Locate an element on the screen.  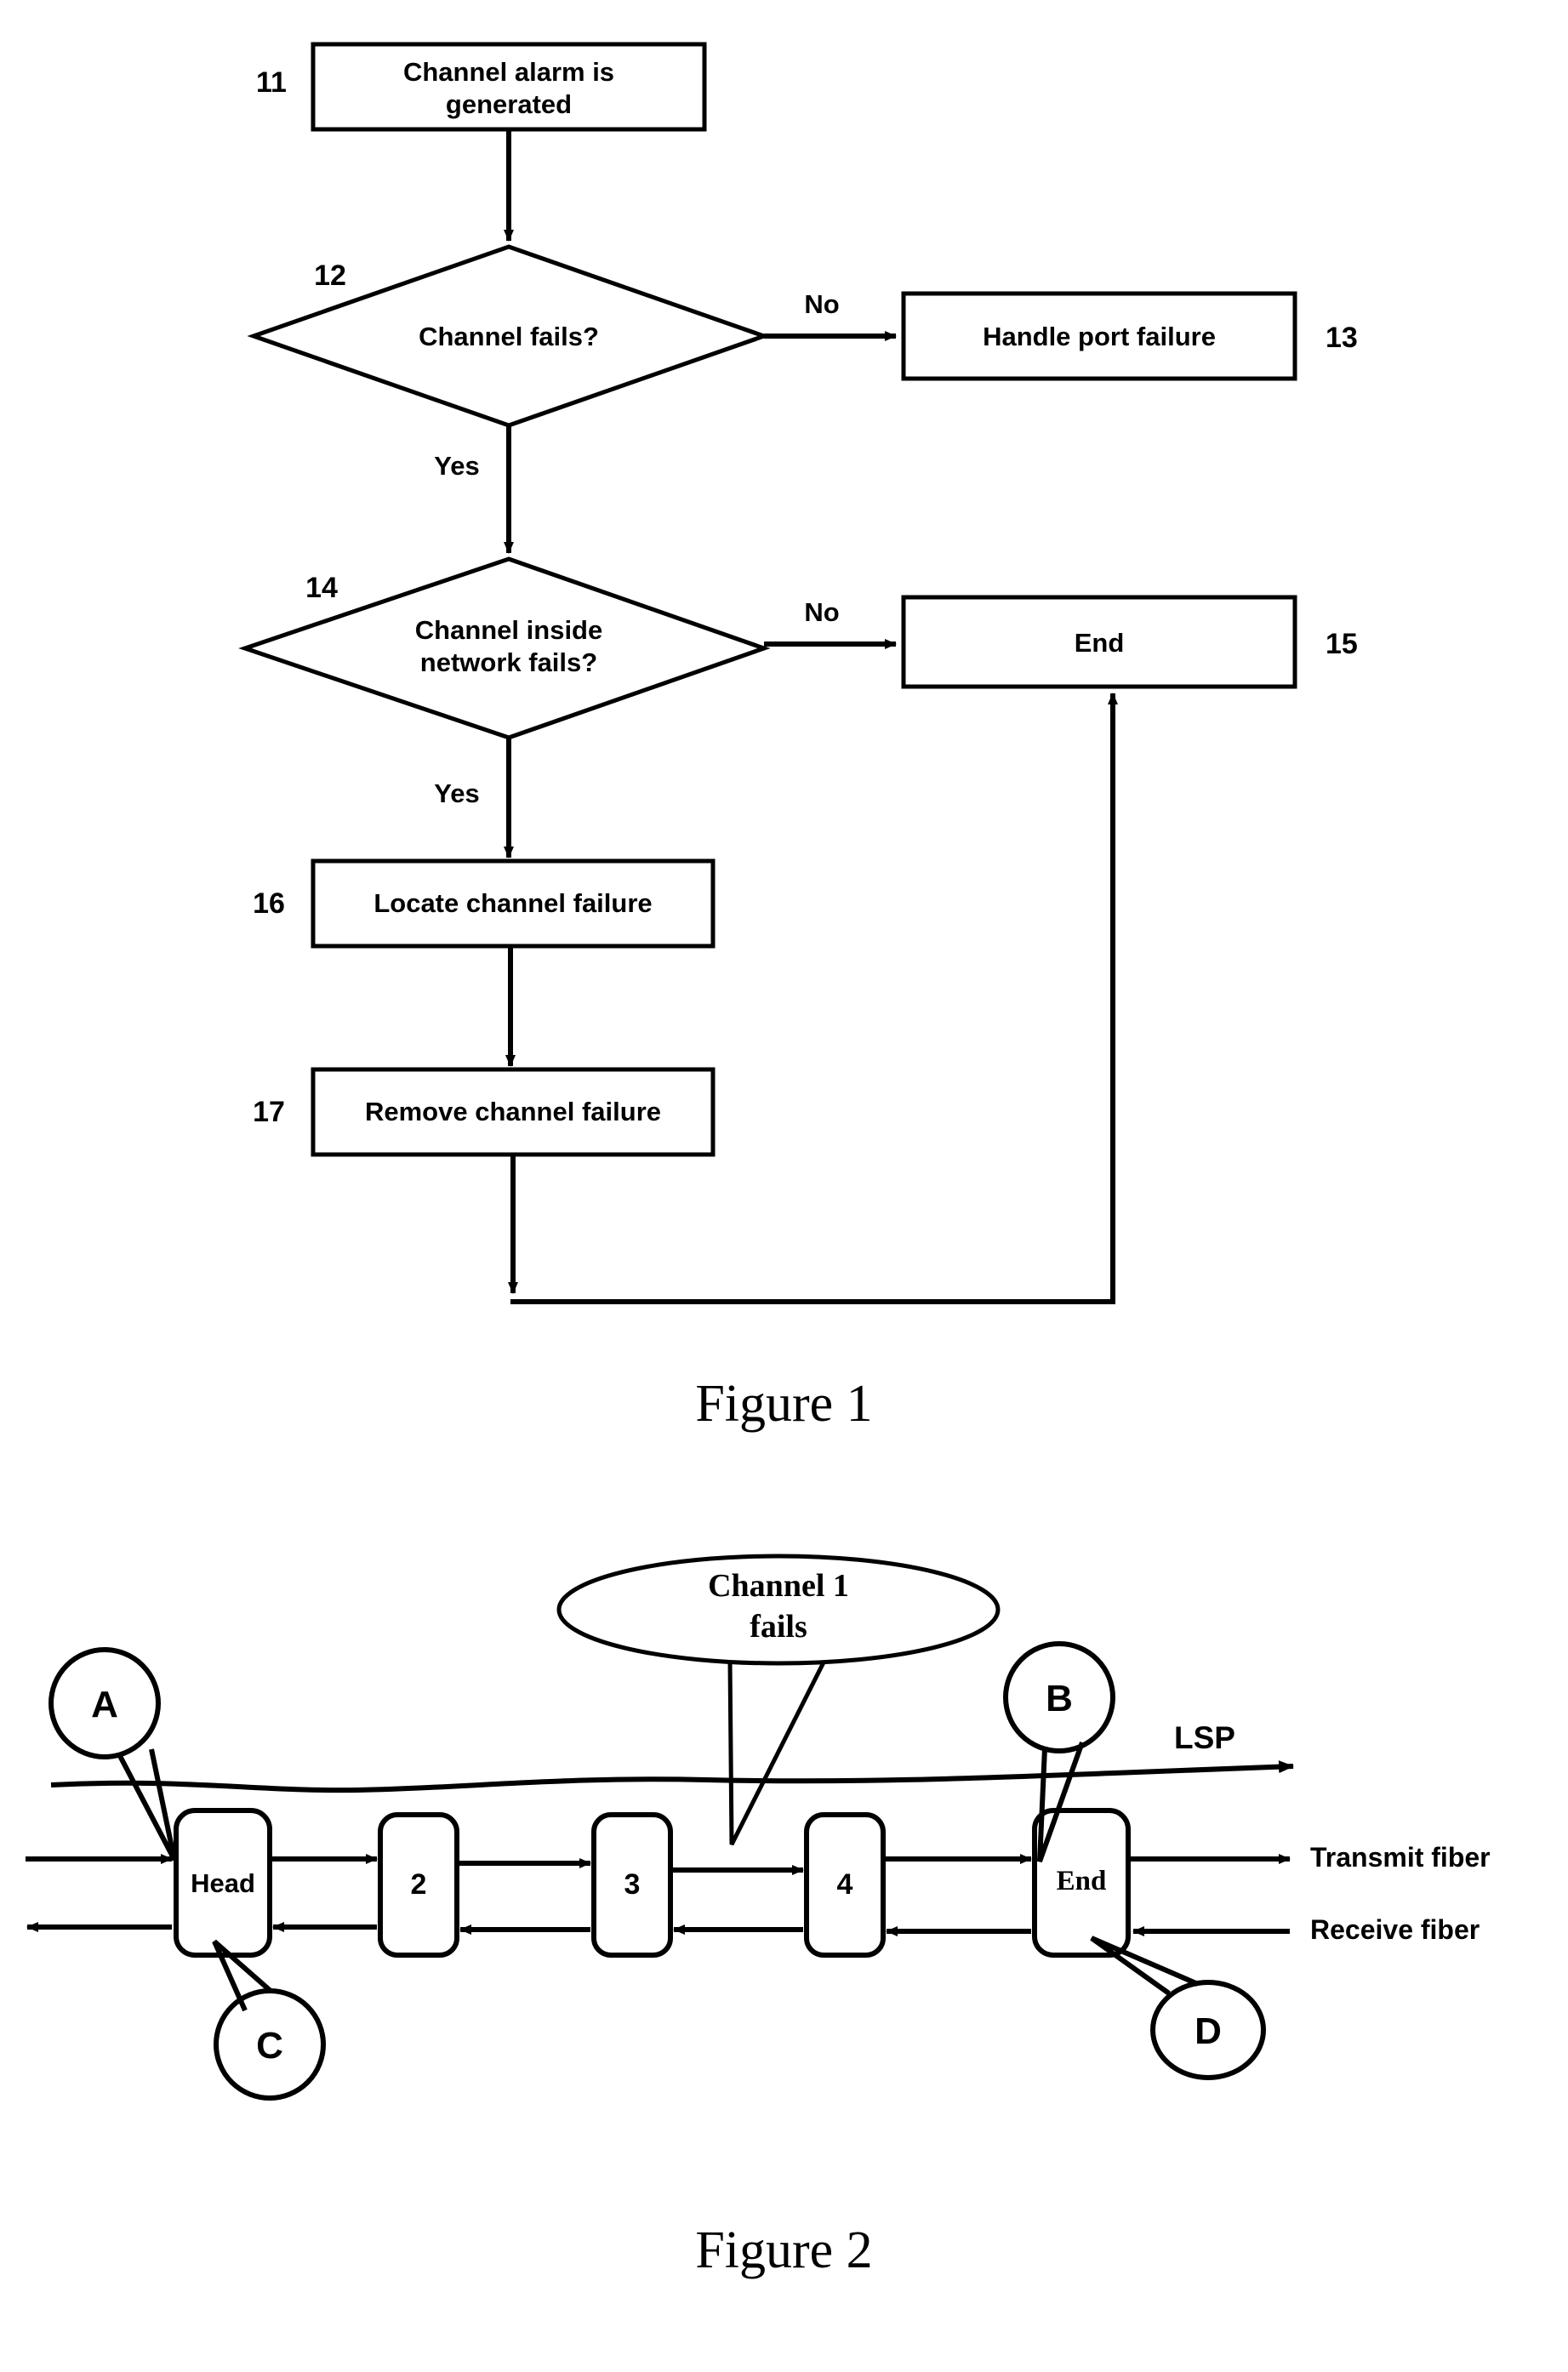
figure2-caption: Figure 2 is located at coordinates (784, 2250).